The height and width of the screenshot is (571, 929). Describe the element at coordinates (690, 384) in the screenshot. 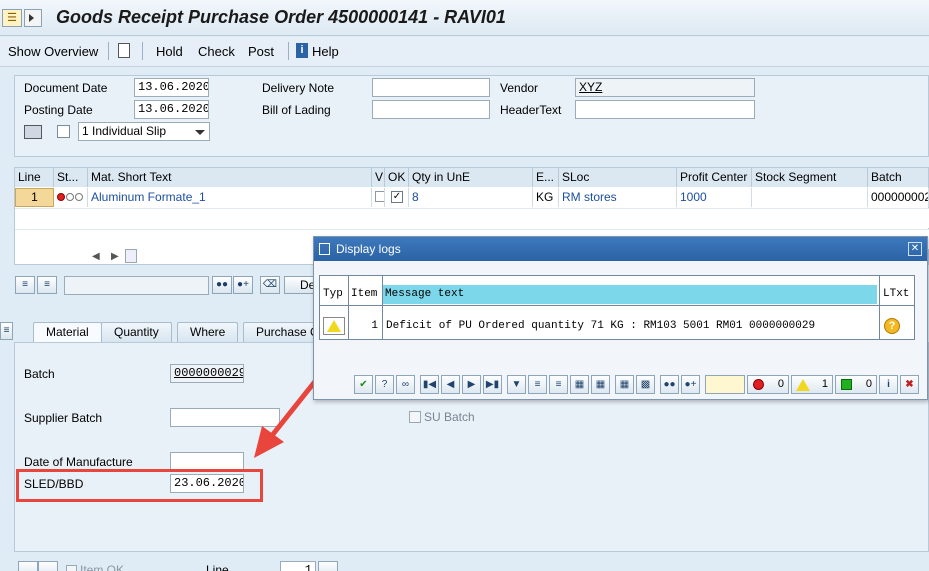

I see `find-next-binoculars-icon: ●+` at that location.